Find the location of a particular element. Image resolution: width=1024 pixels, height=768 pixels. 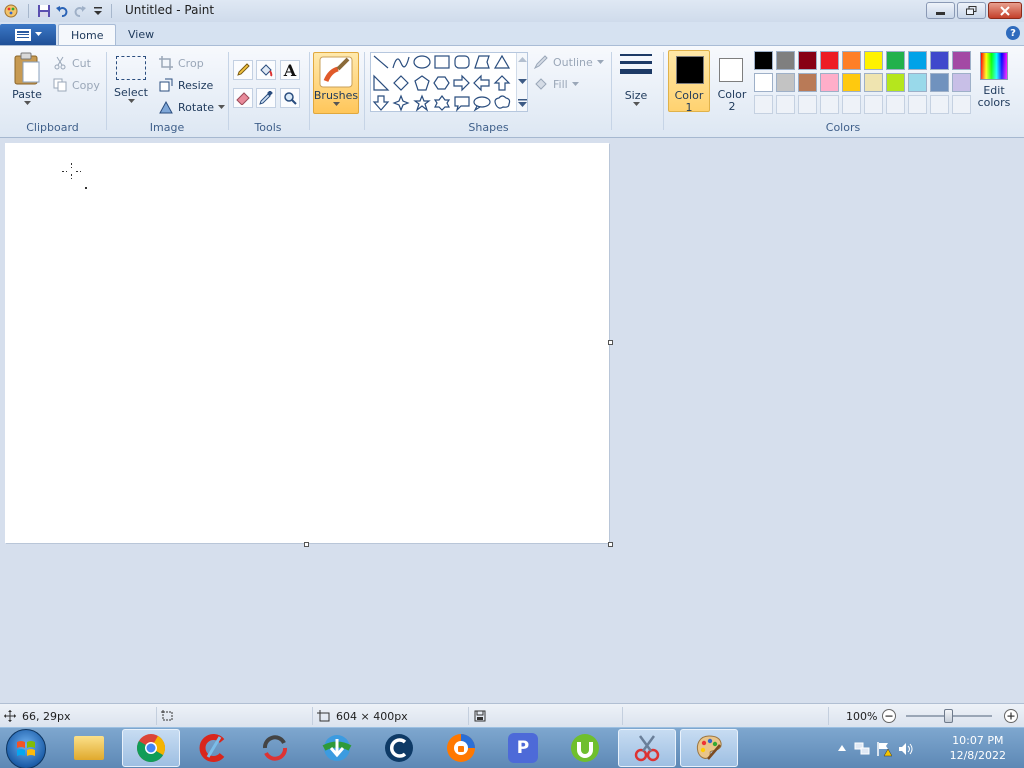

size-button: Size is located at coordinates (636, 79).